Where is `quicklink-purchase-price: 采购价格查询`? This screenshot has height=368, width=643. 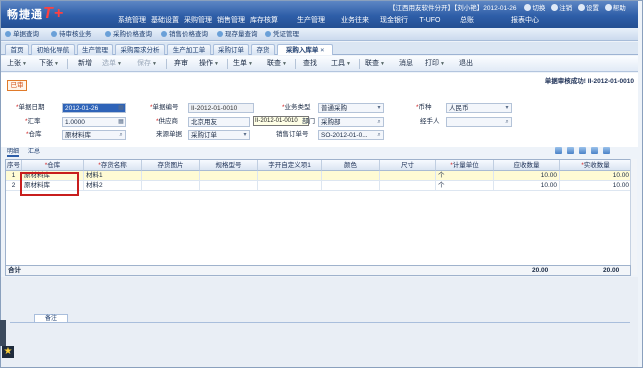
quicklink-purchase-price: 采购价格查询 is located at coordinates (128, 34).